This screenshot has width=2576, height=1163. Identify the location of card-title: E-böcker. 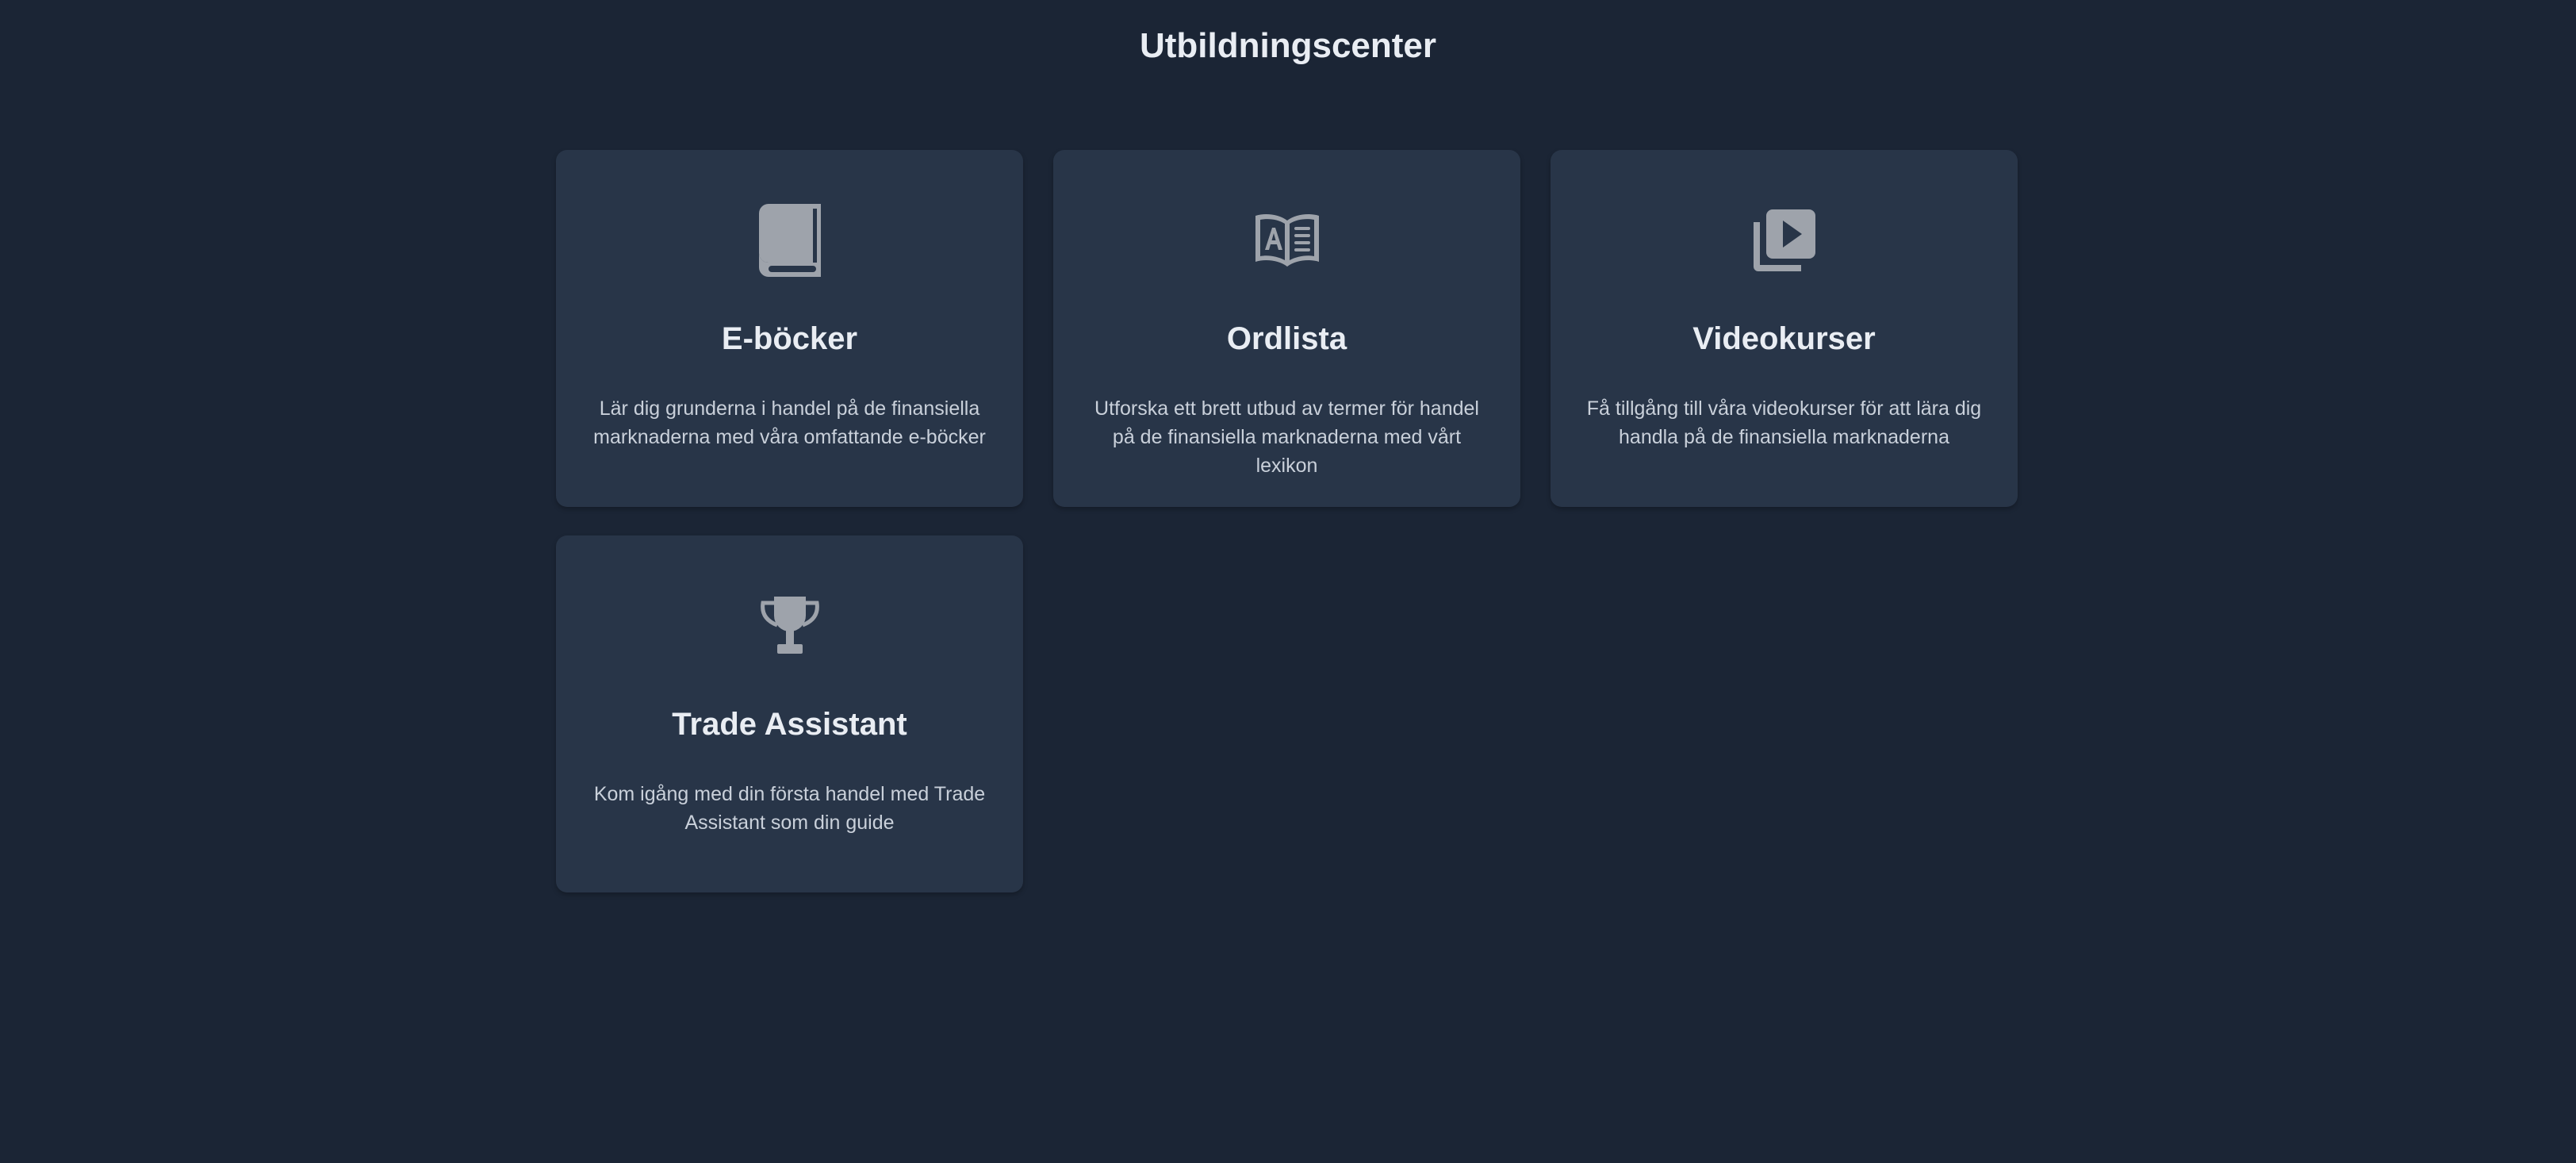
(790, 338).